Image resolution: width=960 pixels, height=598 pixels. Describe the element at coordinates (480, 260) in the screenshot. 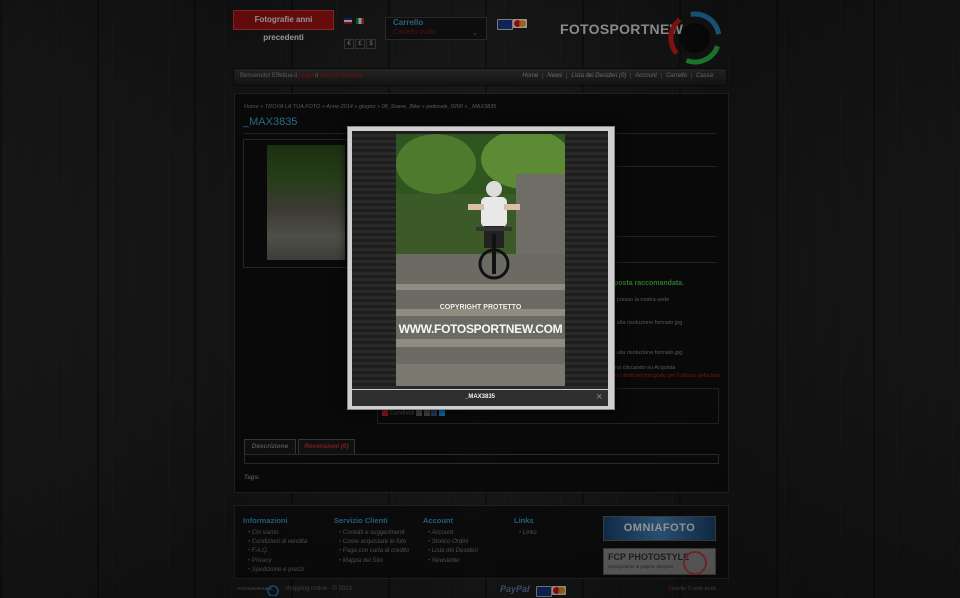

I see `lightbox-photo` at that location.